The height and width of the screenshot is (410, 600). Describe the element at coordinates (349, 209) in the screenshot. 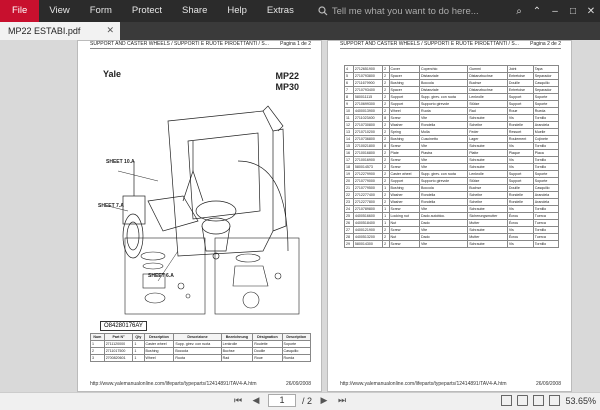

I see `table-cell: 24` at that location.